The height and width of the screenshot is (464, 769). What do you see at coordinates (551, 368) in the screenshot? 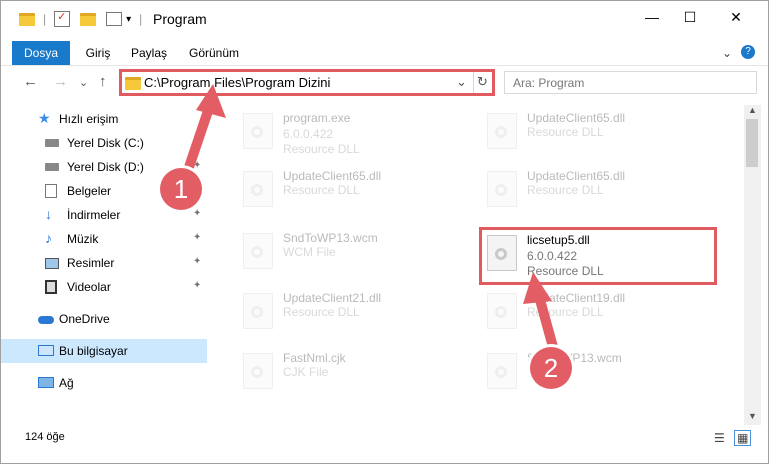
I see `step-2-badge: 2` at bounding box center [551, 368].